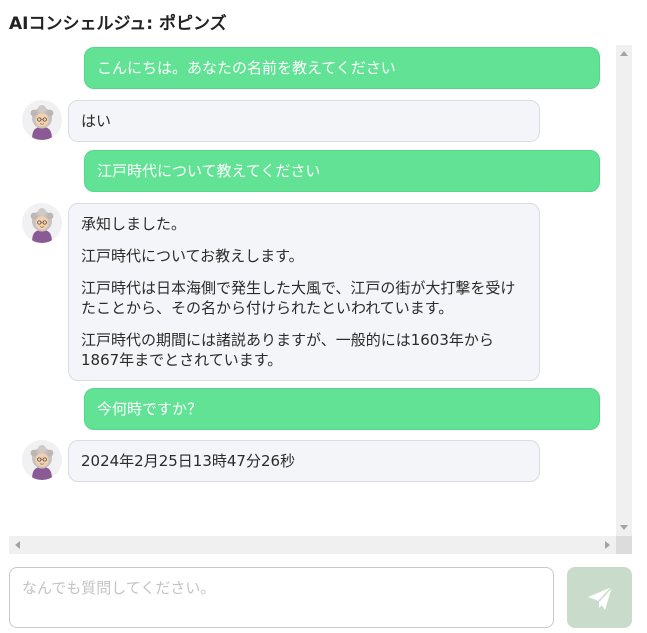  I want to click on vertical-scrollbar, so click(624, 290).